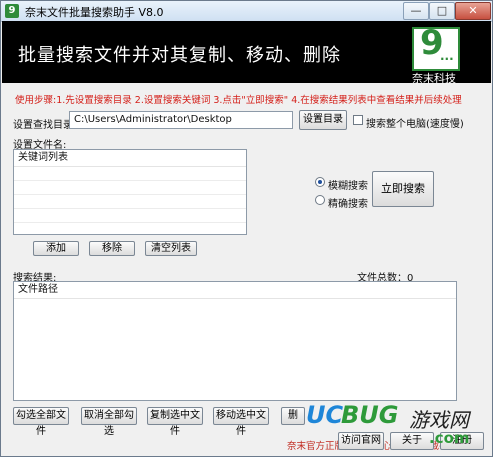 The width and height of the screenshot is (493, 457). What do you see at coordinates (112, 248) in the screenshot?
I see `remove-keyword-button: 移除` at bounding box center [112, 248].